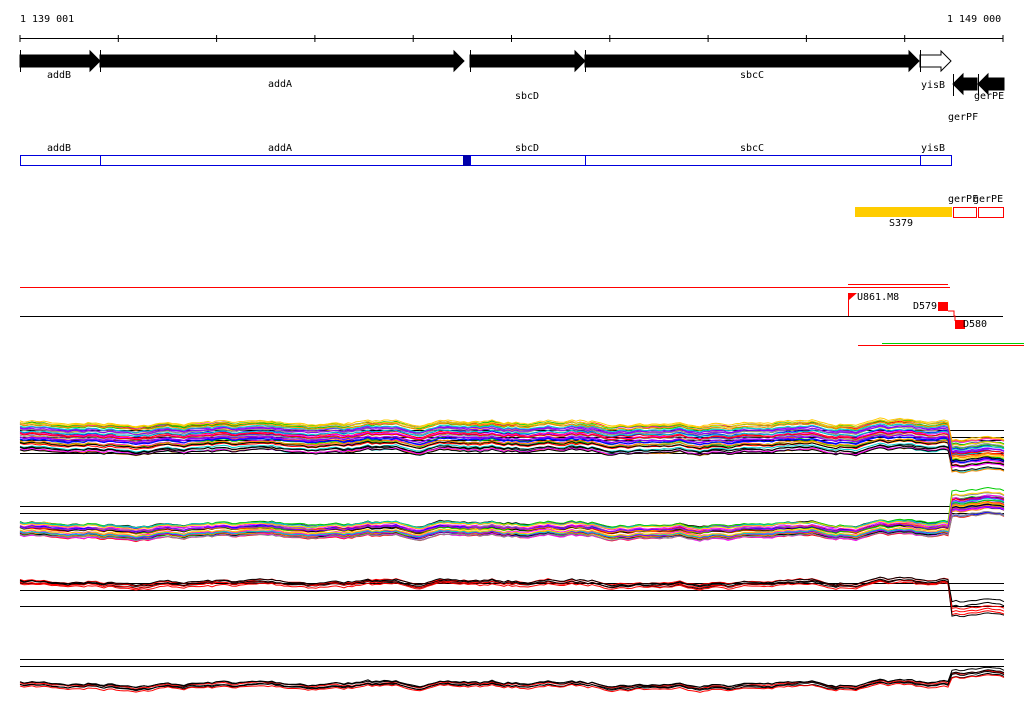 The height and width of the screenshot is (714, 1024). I want to click on operon-label-yisB: yisB, so click(933, 148).